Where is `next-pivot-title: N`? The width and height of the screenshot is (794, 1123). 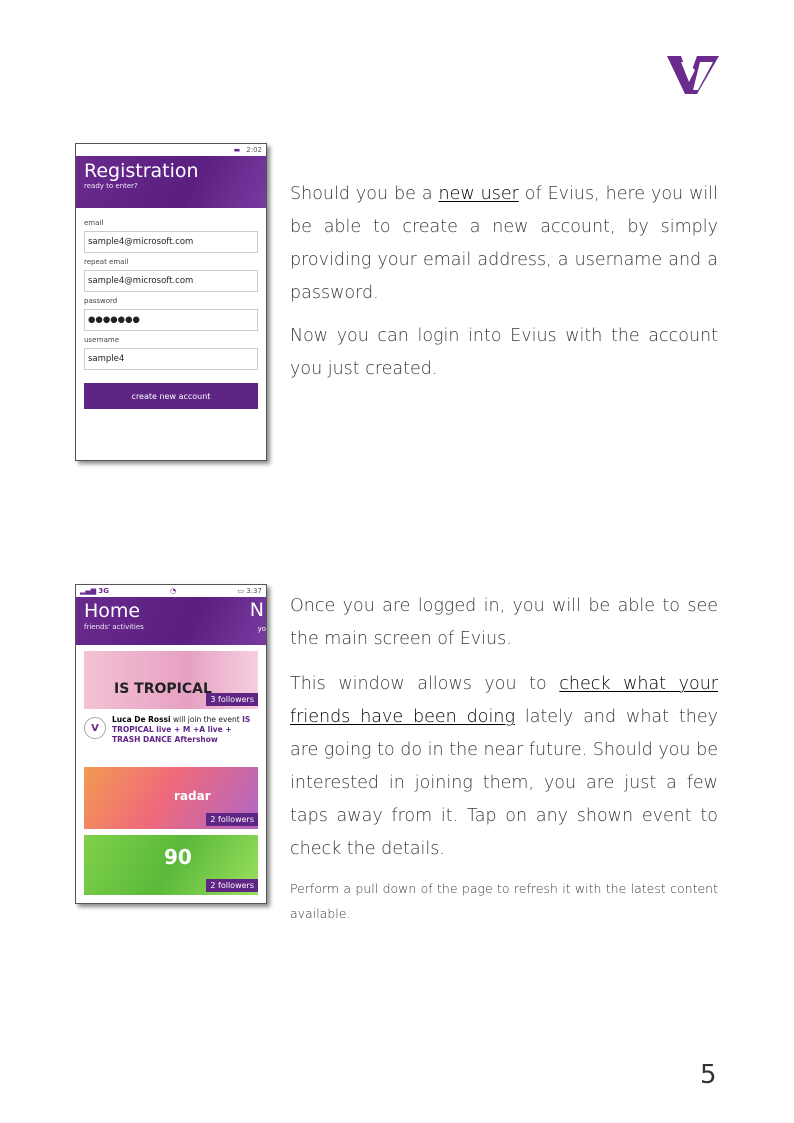
next-pivot-title: N is located at coordinates (257, 610).